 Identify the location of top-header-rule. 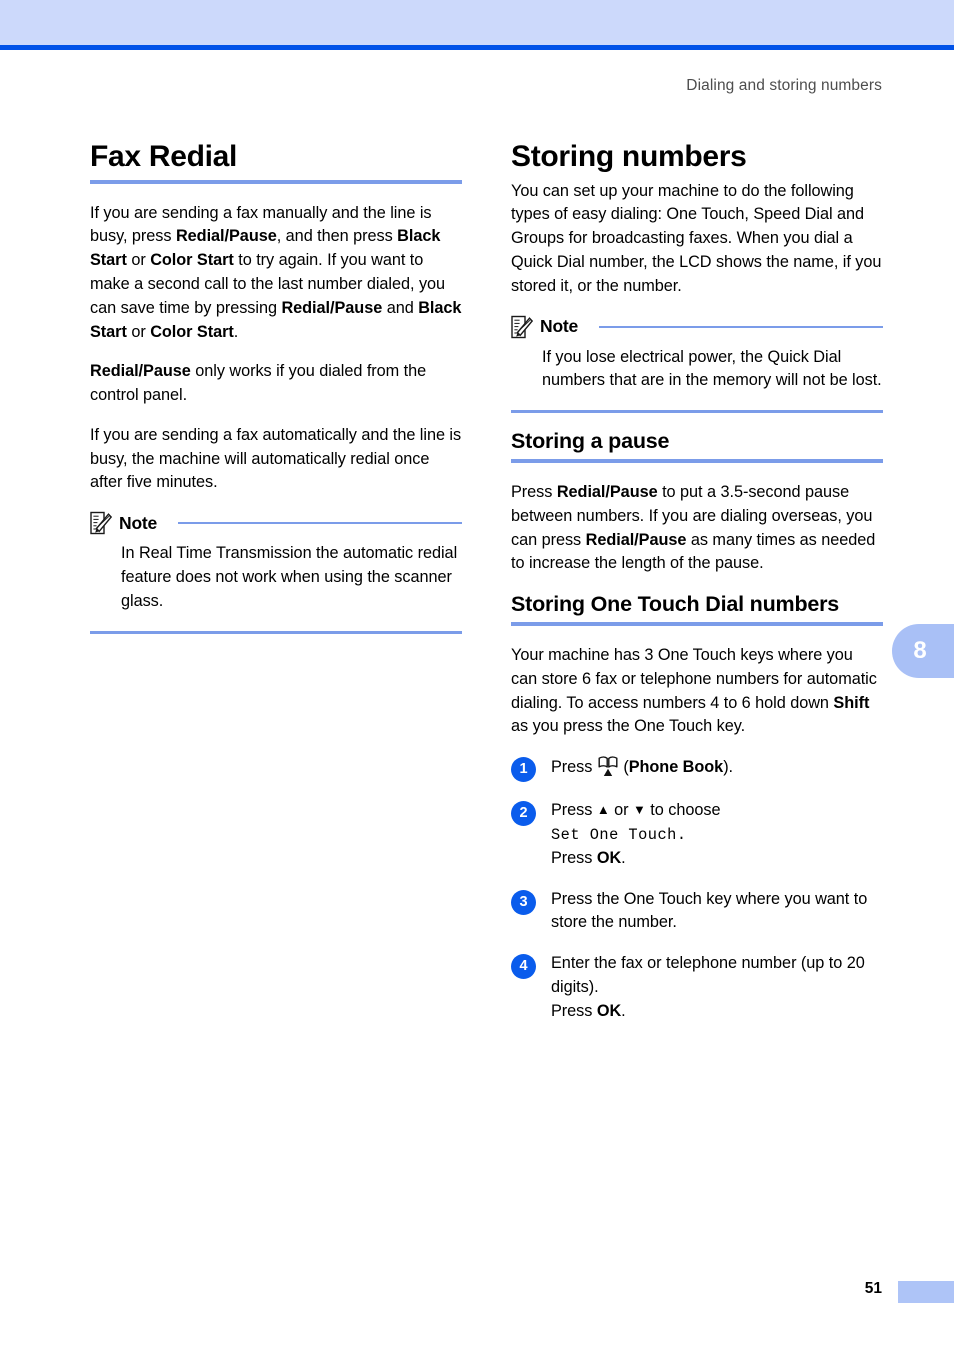
(477, 47).